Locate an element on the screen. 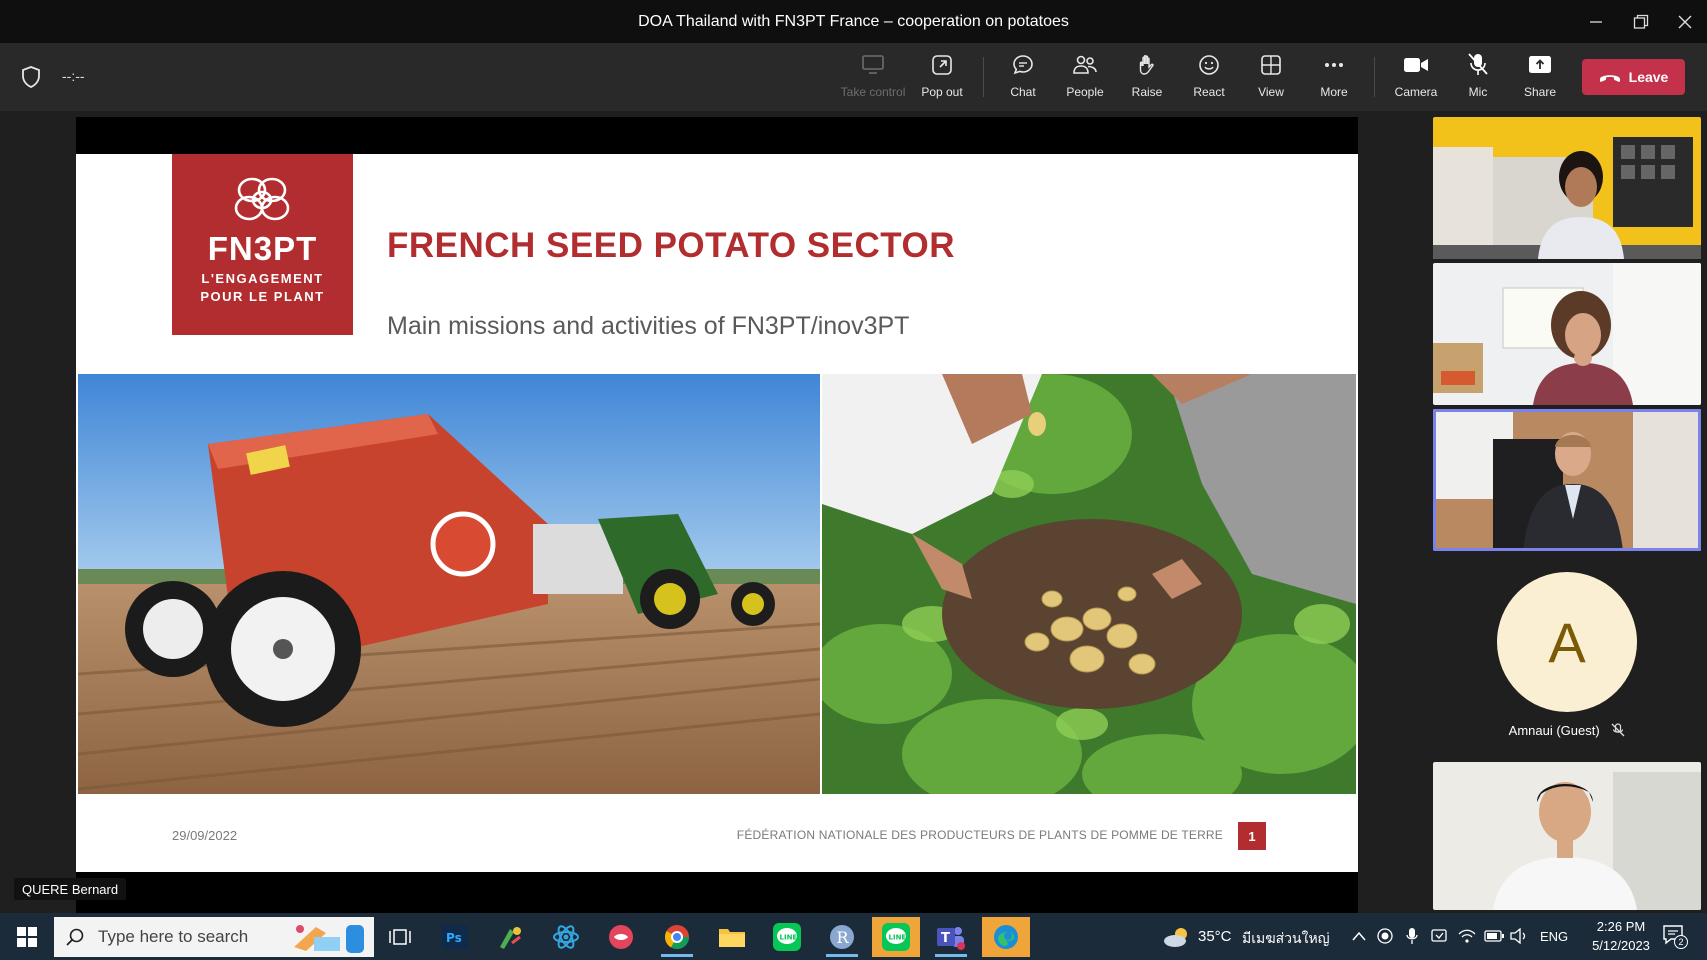 The width and height of the screenshot is (1707, 960). more-dots-icon is located at coordinates (1334, 65).